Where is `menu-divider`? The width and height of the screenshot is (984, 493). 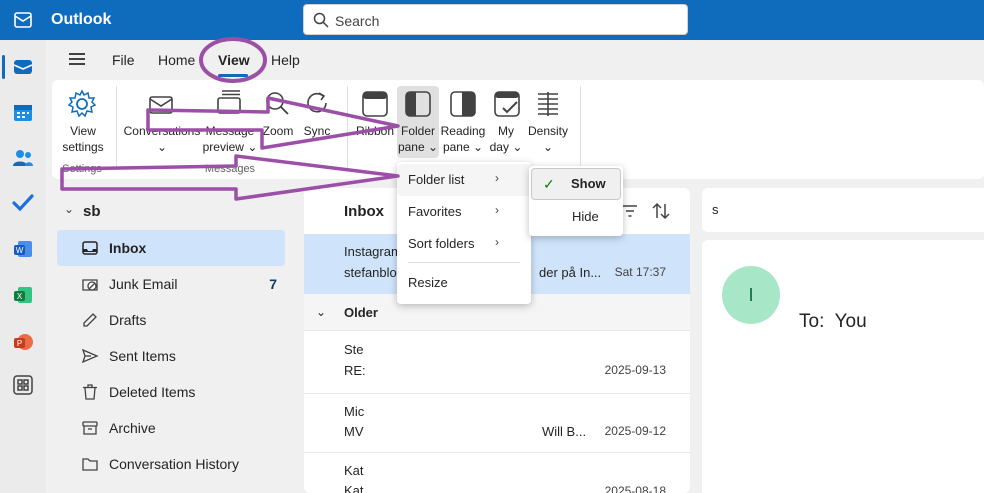
menu-divider is located at coordinates (464, 262).